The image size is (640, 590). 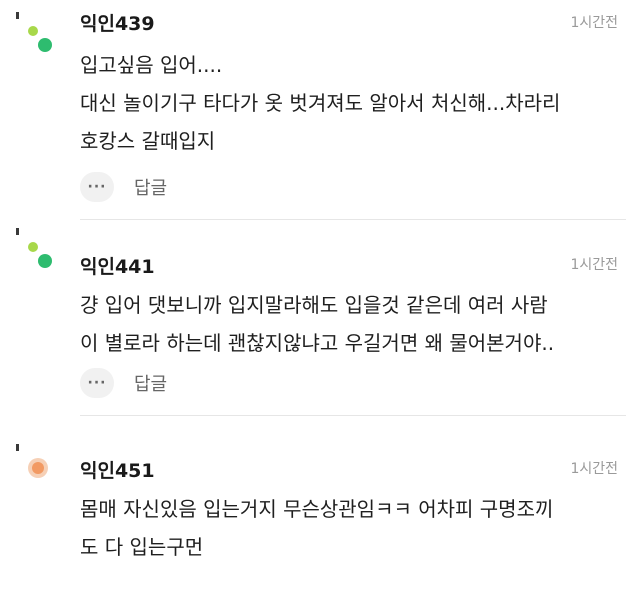 What do you see at coordinates (142, 547) in the screenshot?
I see `comment-line: 도 다 입는구먼` at bounding box center [142, 547].